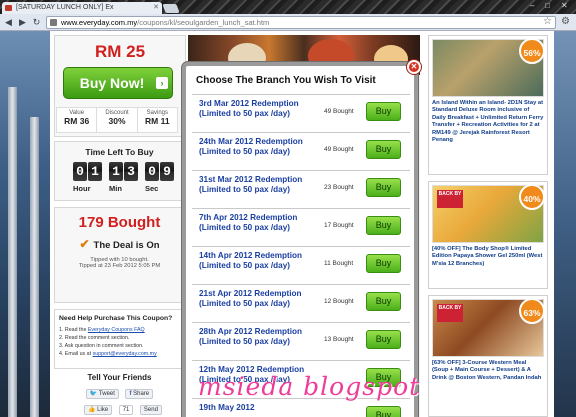  Describe the element at coordinates (116, 171) in the screenshot. I see `min-tens: 1` at that location.